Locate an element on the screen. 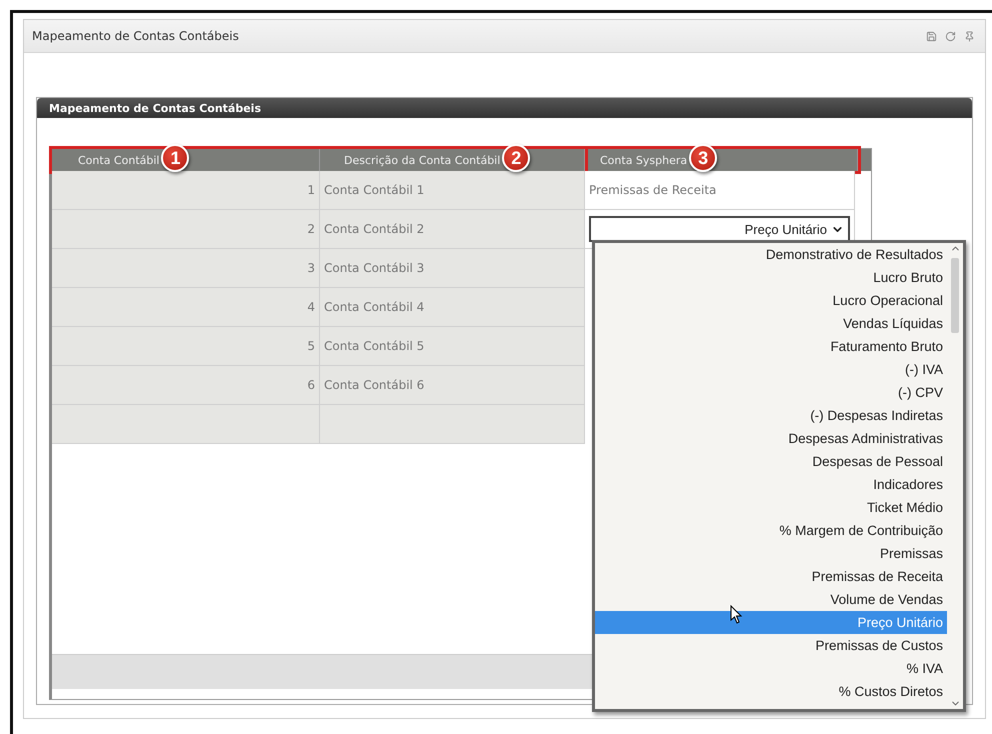  dropdown-option: Premissas de Custos is located at coordinates (771, 645).